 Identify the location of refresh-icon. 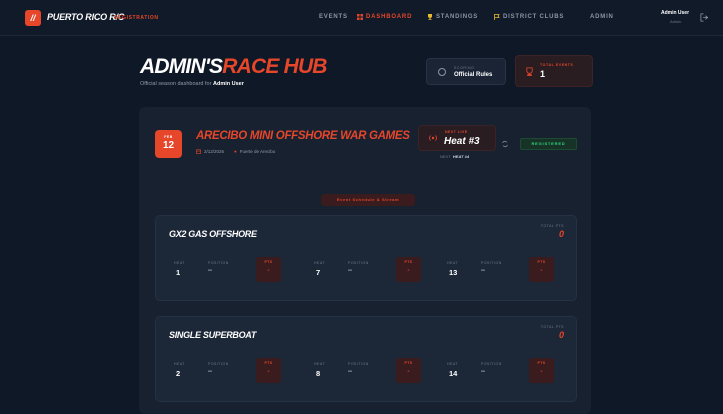
(505, 144).